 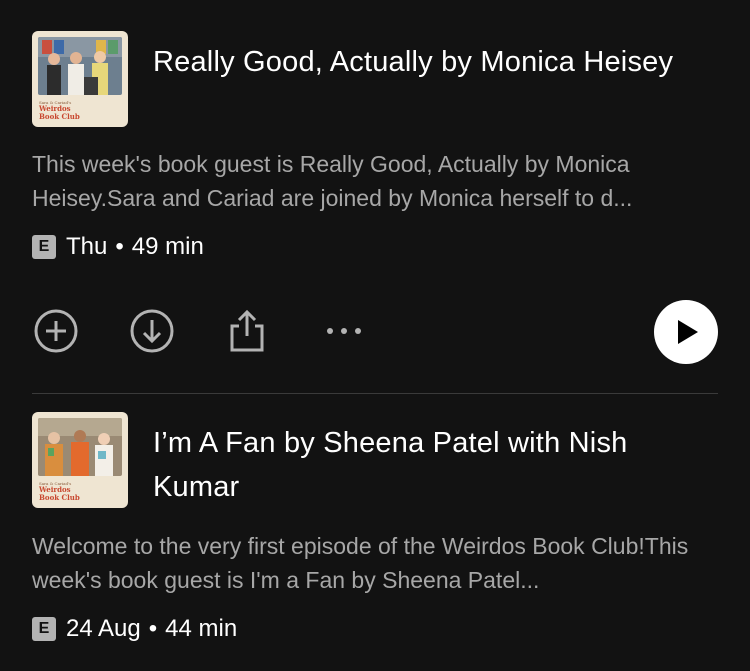 What do you see at coordinates (87, 246) in the screenshot?
I see `episode-date: Thu` at bounding box center [87, 246].